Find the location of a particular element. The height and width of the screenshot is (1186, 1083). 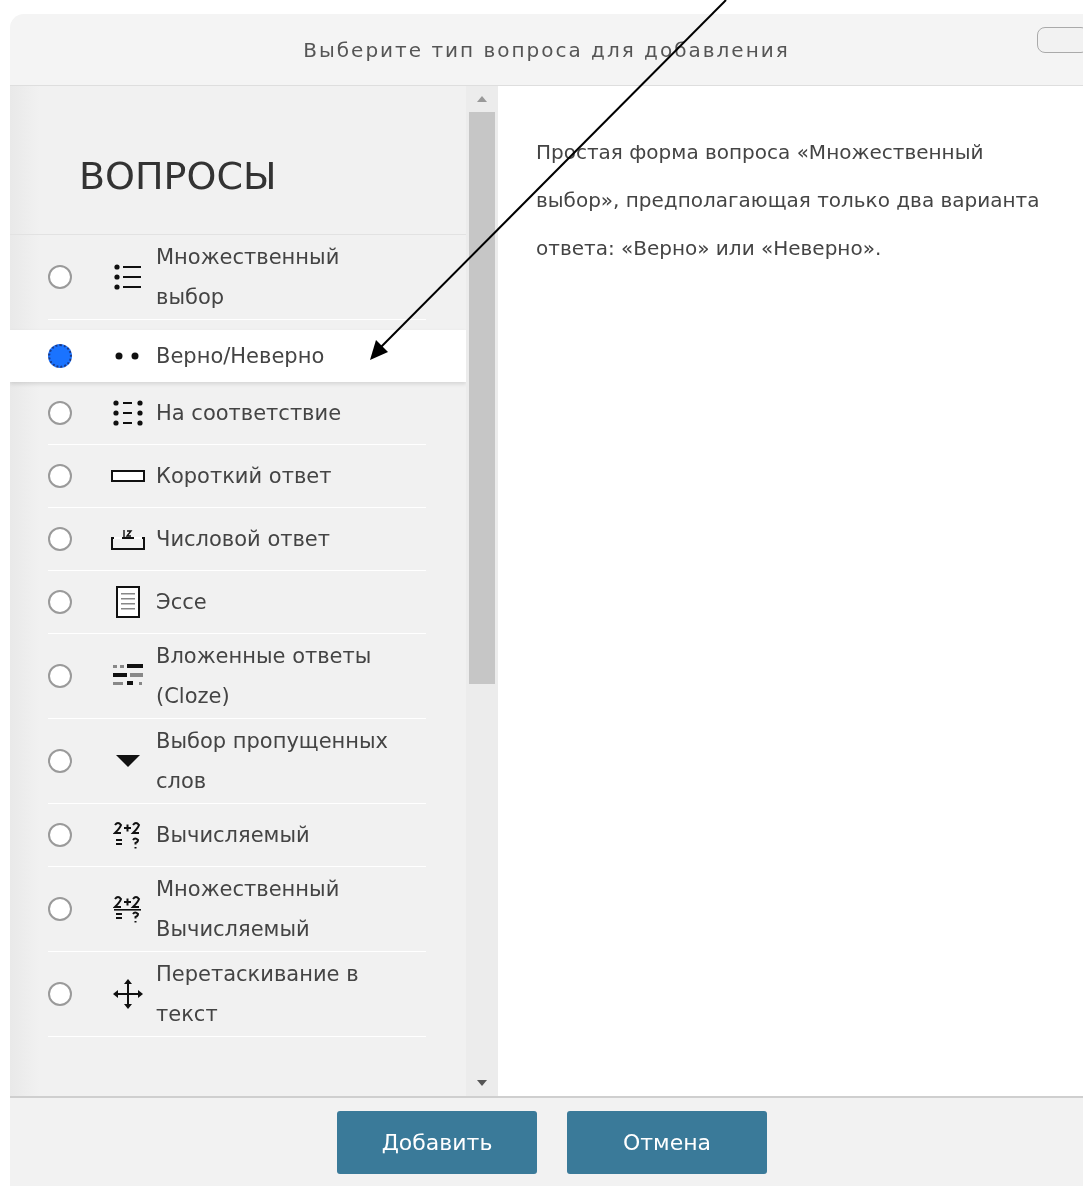

document-icon is located at coordinates (128, 602).